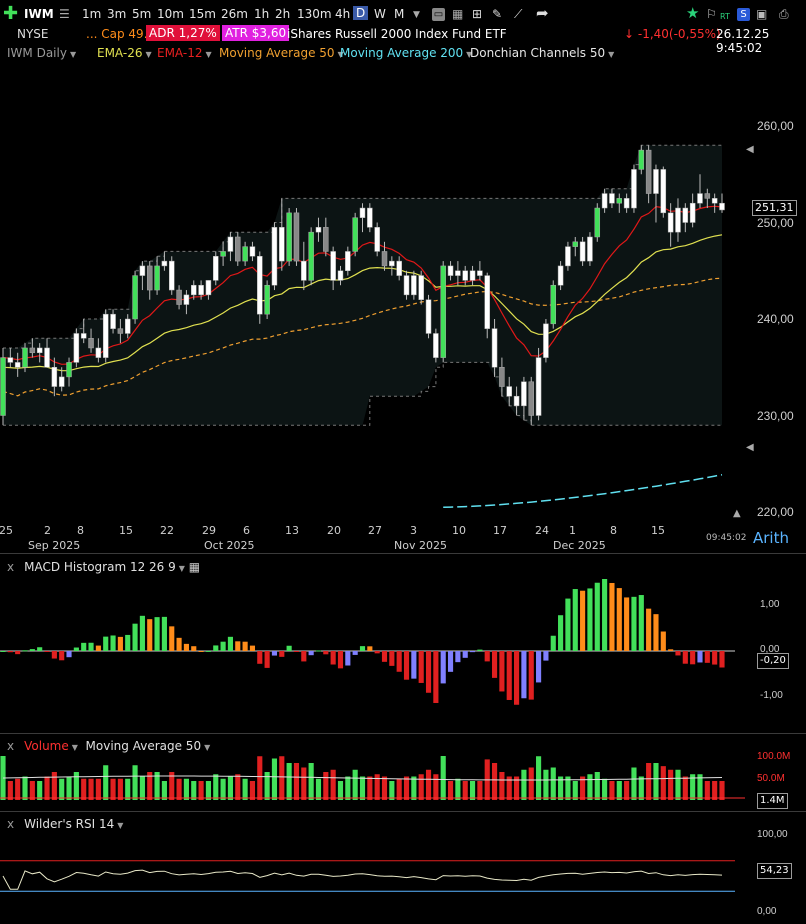  What do you see at coordinates (784, 14) in the screenshot?
I see `print-icon: ⎙` at bounding box center [784, 14].